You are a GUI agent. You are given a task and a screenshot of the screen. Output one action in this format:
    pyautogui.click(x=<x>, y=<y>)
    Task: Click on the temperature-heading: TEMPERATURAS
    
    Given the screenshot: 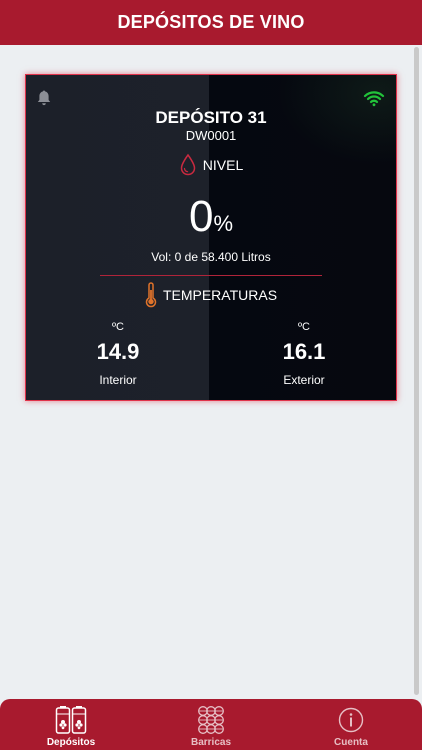 What is the action you would take?
    pyautogui.click(x=211, y=295)
    